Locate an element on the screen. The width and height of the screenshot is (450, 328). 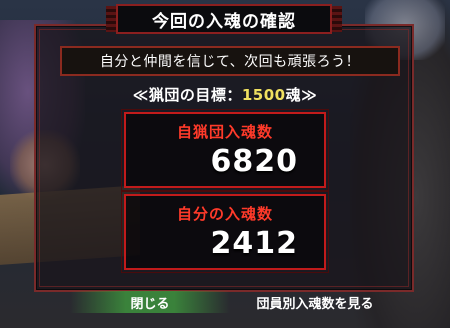
clan-soul-count-label: 自猟団入魂数 is located at coordinates (224, 132).